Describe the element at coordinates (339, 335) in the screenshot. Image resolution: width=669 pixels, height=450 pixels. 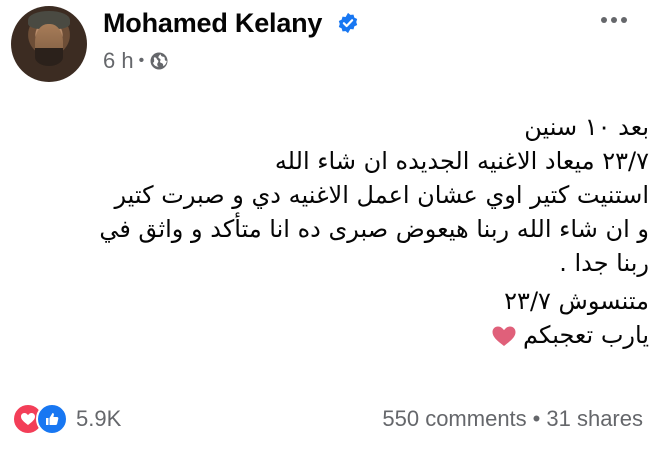
I see `post-last-line: يارب تعجبكم` at that location.